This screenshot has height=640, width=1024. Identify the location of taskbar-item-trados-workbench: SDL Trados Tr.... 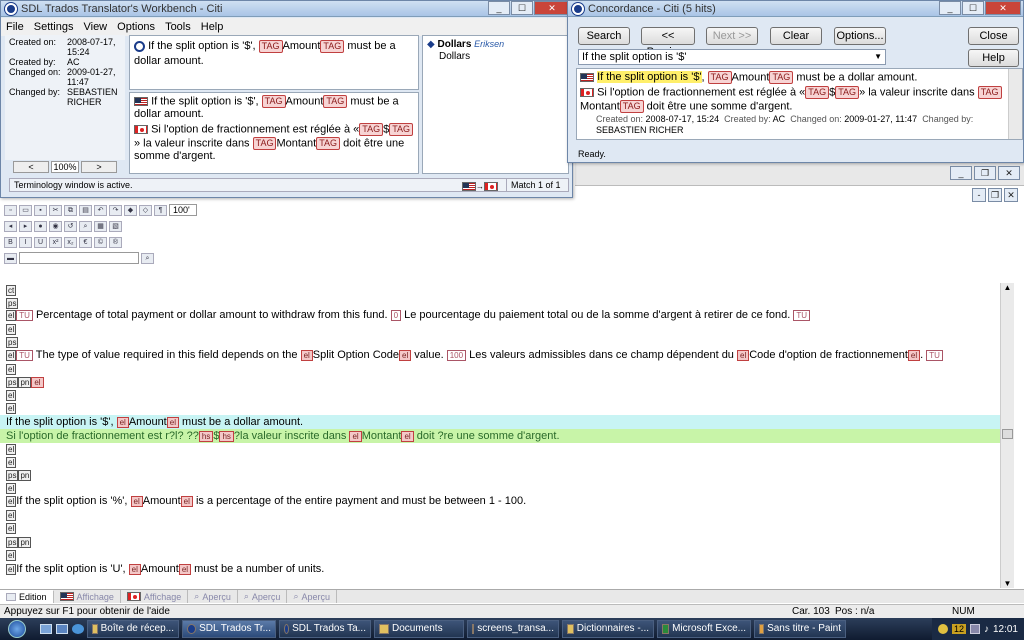
(229, 629).